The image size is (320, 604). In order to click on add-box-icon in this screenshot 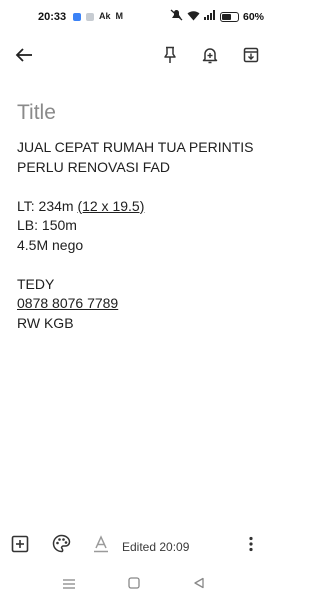, I will do `click(20, 546)`.